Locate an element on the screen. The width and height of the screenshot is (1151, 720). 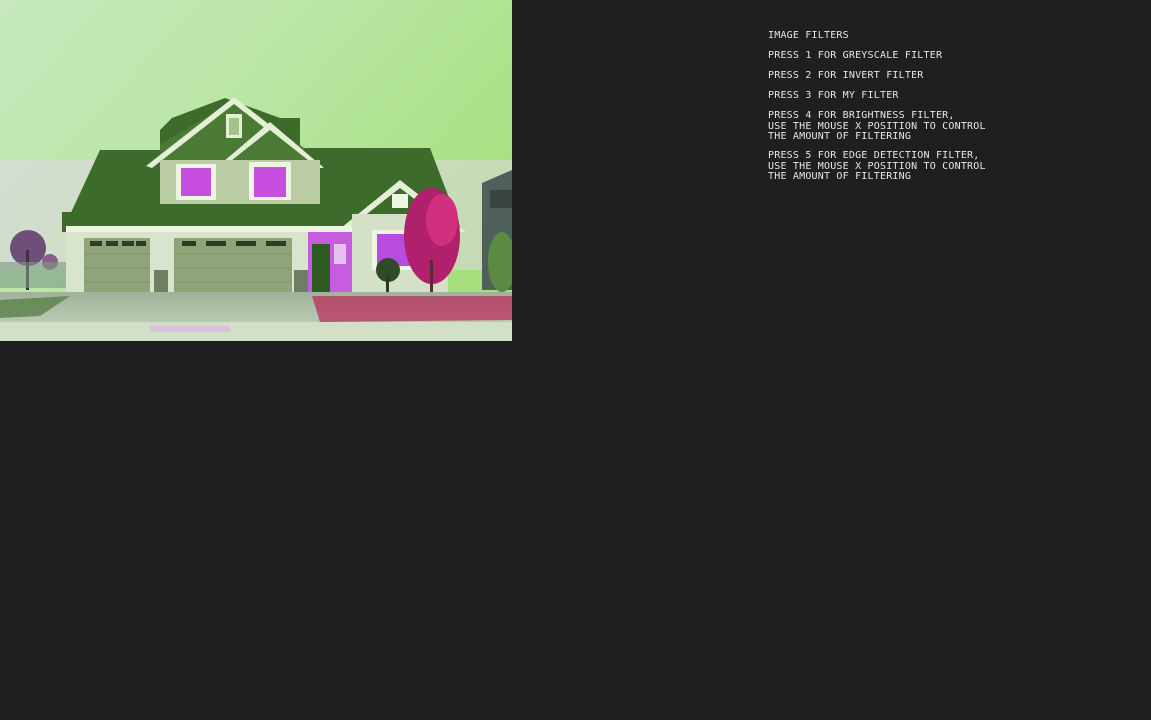
instruction-invert: PRESS 2 FOR INVERT FILTER is located at coordinates (948, 76).